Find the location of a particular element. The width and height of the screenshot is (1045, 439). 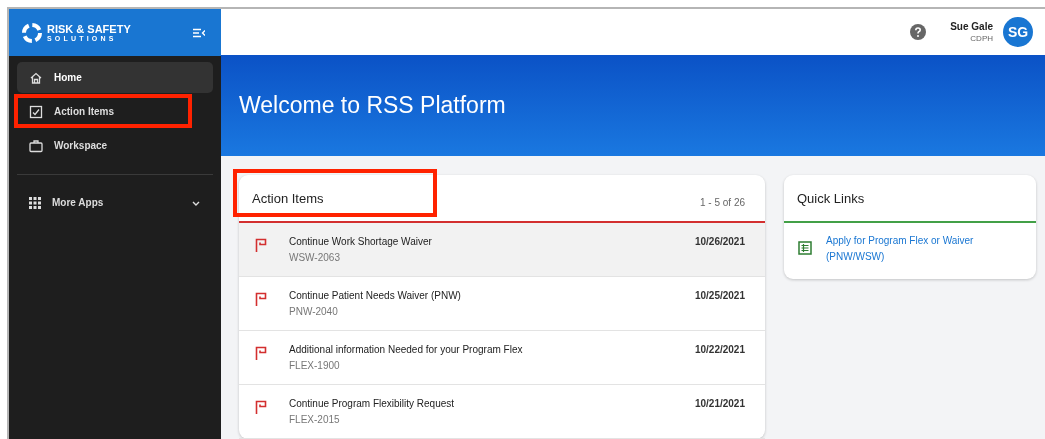

grid-icon is located at coordinates (35, 202).